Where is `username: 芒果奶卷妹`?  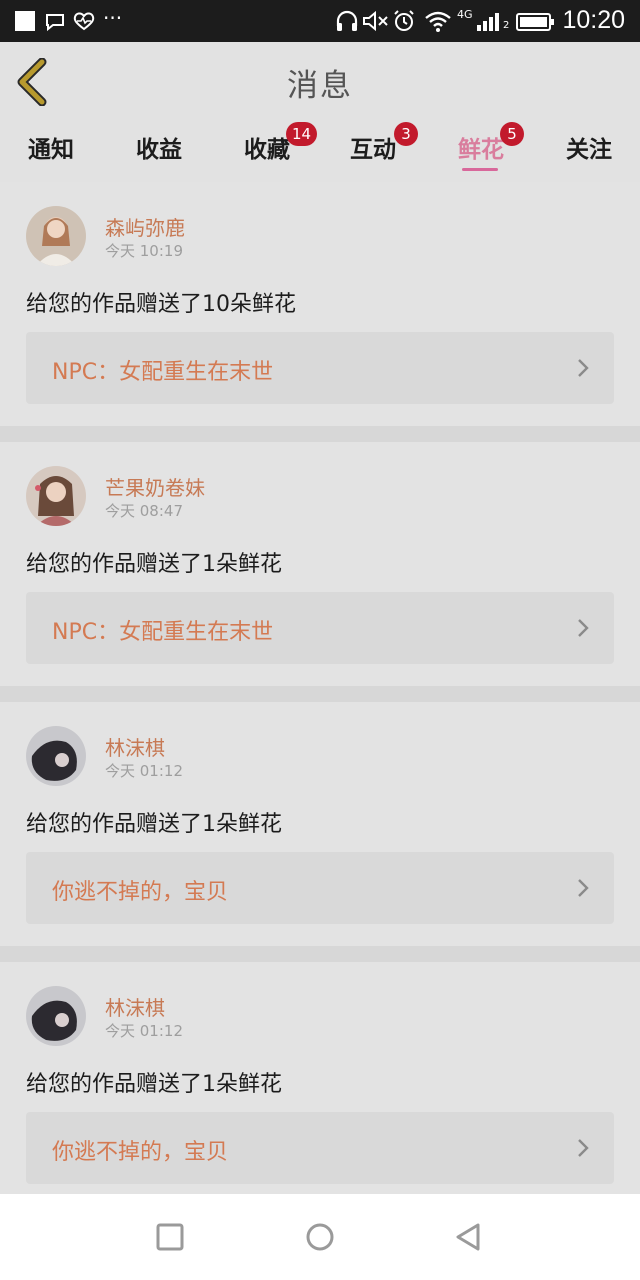
username: 芒果奶卷妹 is located at coordinates (155, 486).